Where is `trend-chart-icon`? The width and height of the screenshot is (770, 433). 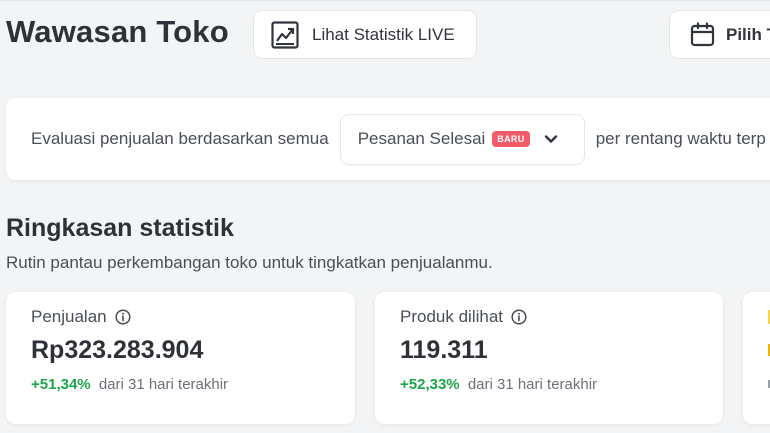
trend-chart-icon is located at coordinates (285, 34).